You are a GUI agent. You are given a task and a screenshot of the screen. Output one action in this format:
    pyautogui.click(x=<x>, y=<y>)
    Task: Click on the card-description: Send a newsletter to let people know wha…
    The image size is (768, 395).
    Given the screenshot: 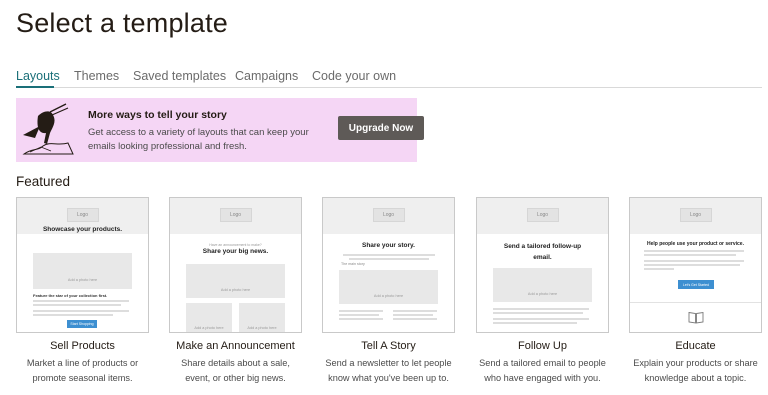 What is the action you would take?
    pyautogui.click(x=388, y=370)
    